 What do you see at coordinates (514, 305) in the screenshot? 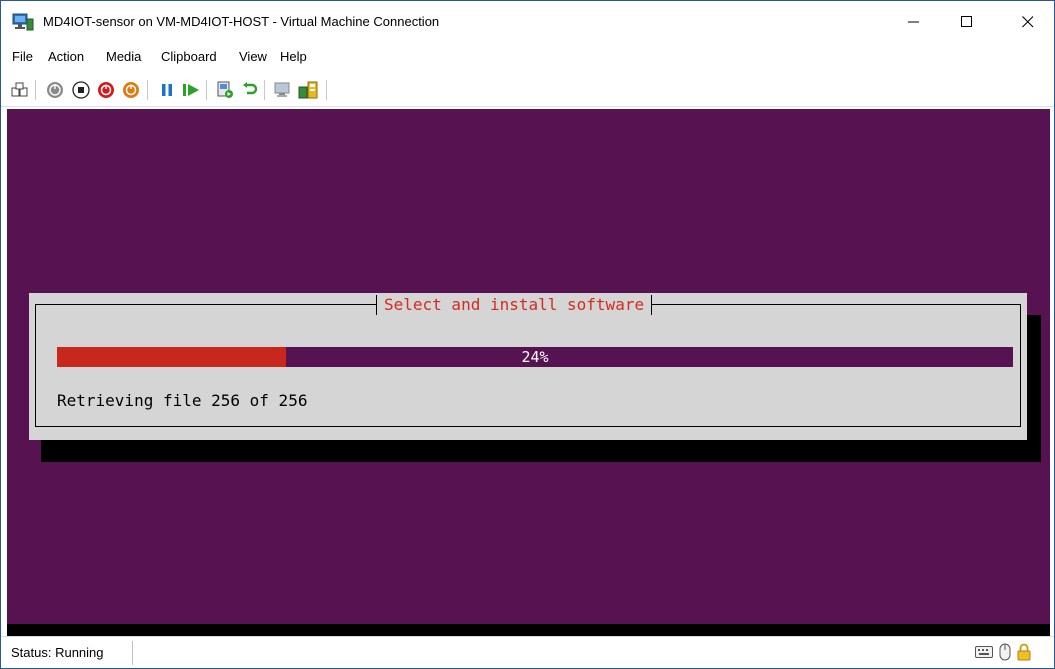
I see `dialog-title: Select and install software` at bounding box center [514, 305].